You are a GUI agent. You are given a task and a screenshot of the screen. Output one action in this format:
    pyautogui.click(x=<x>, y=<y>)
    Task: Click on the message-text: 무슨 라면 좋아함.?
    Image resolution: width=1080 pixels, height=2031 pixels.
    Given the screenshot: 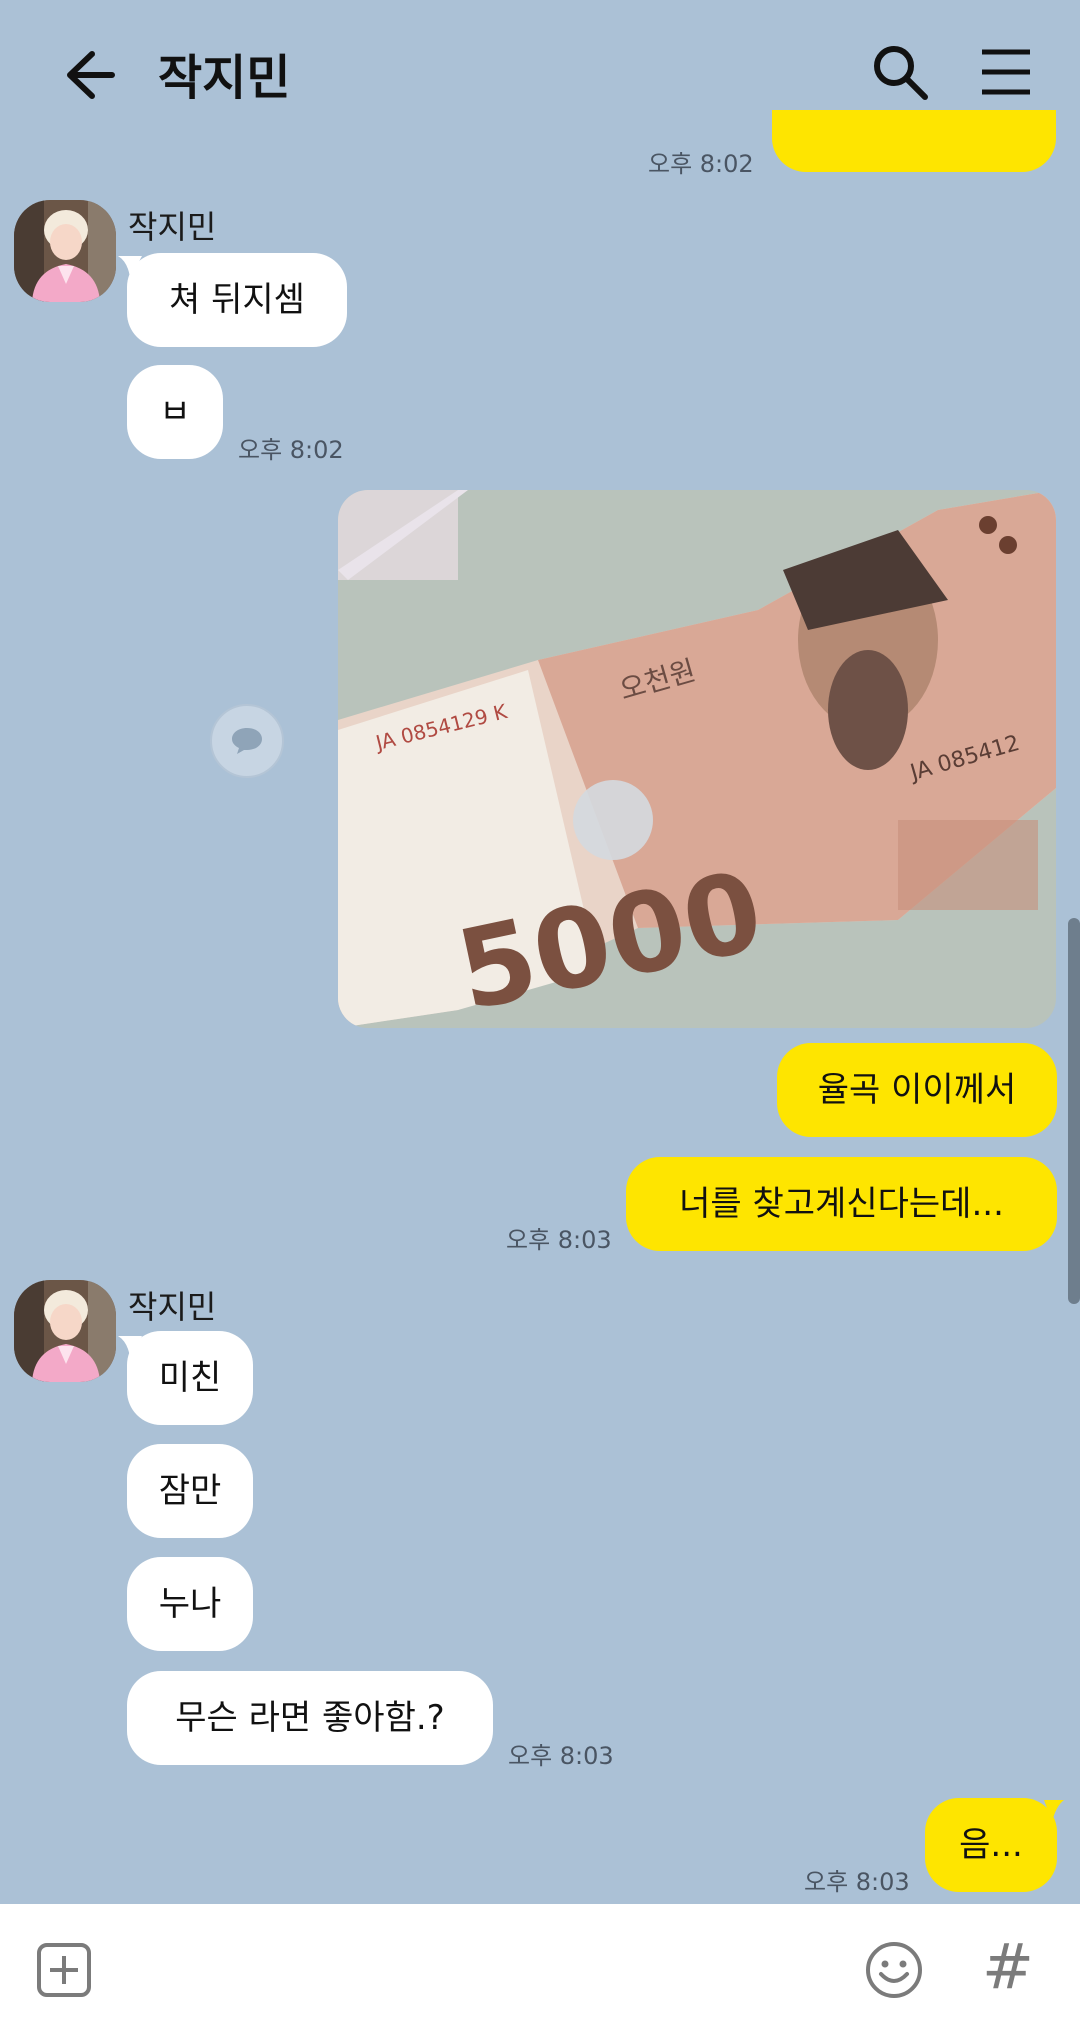 What is the action you would take?
    pyautogui.click(x=310, y=1718)
    